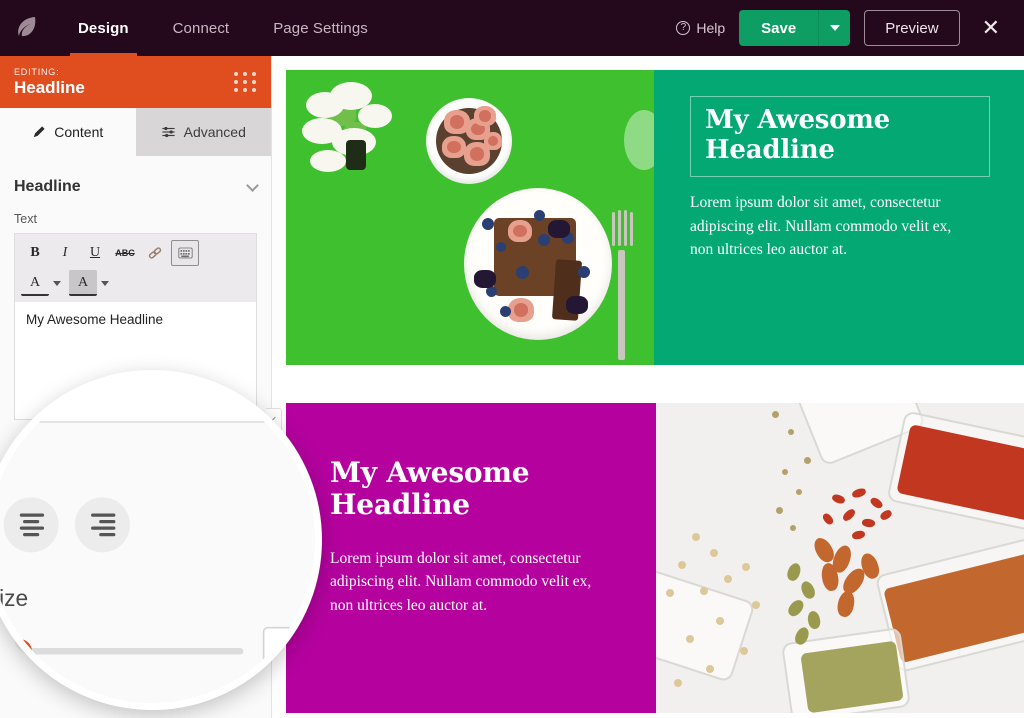  Describe the element at coordinates (155, 253) in the screenshot. I see `link-icon` at that location.